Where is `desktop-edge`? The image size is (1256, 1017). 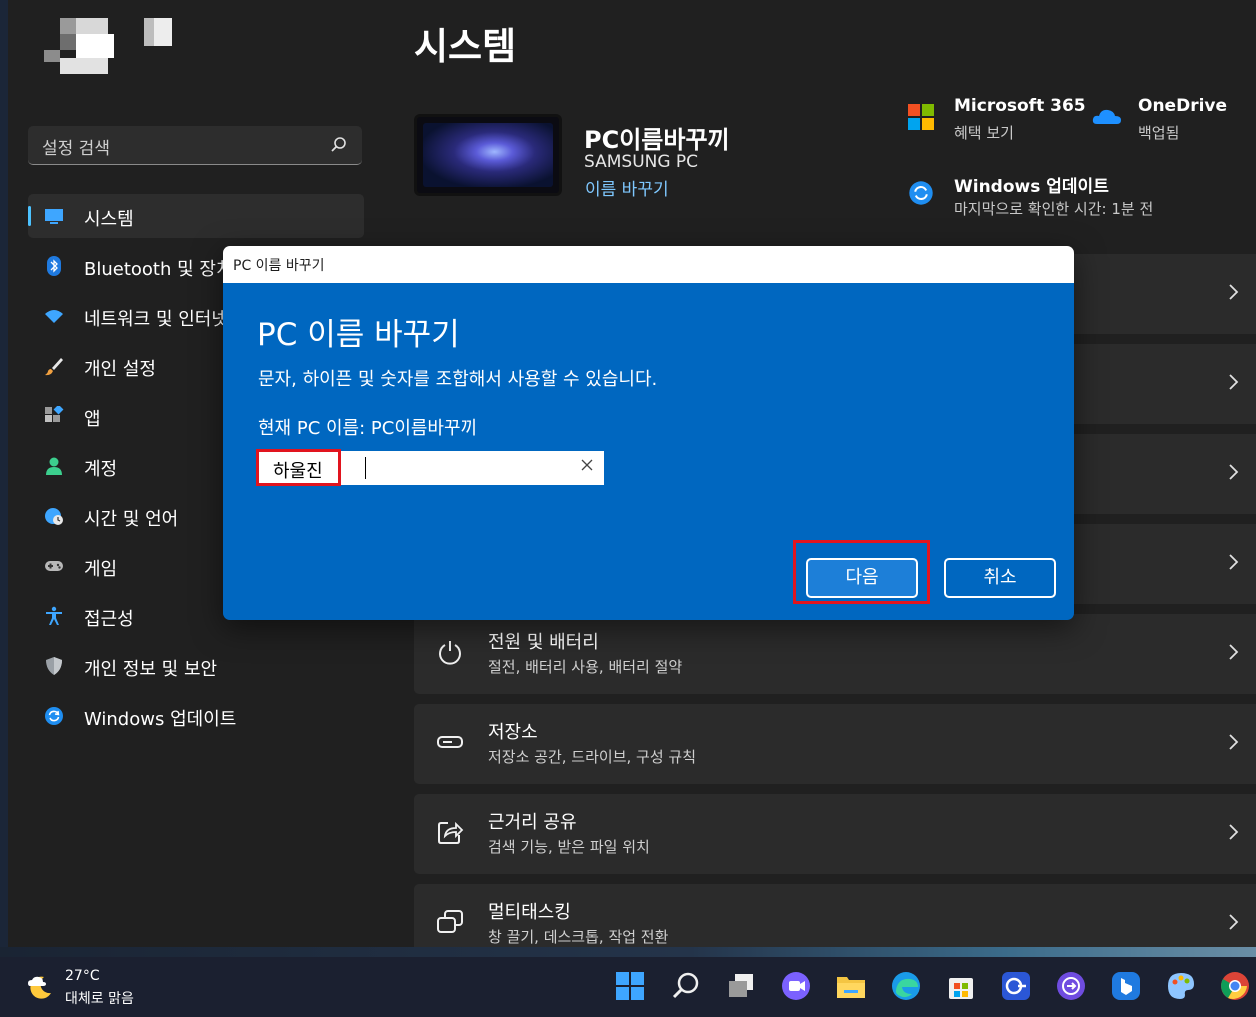
desktop-edge is located at coordinates (4, 473).